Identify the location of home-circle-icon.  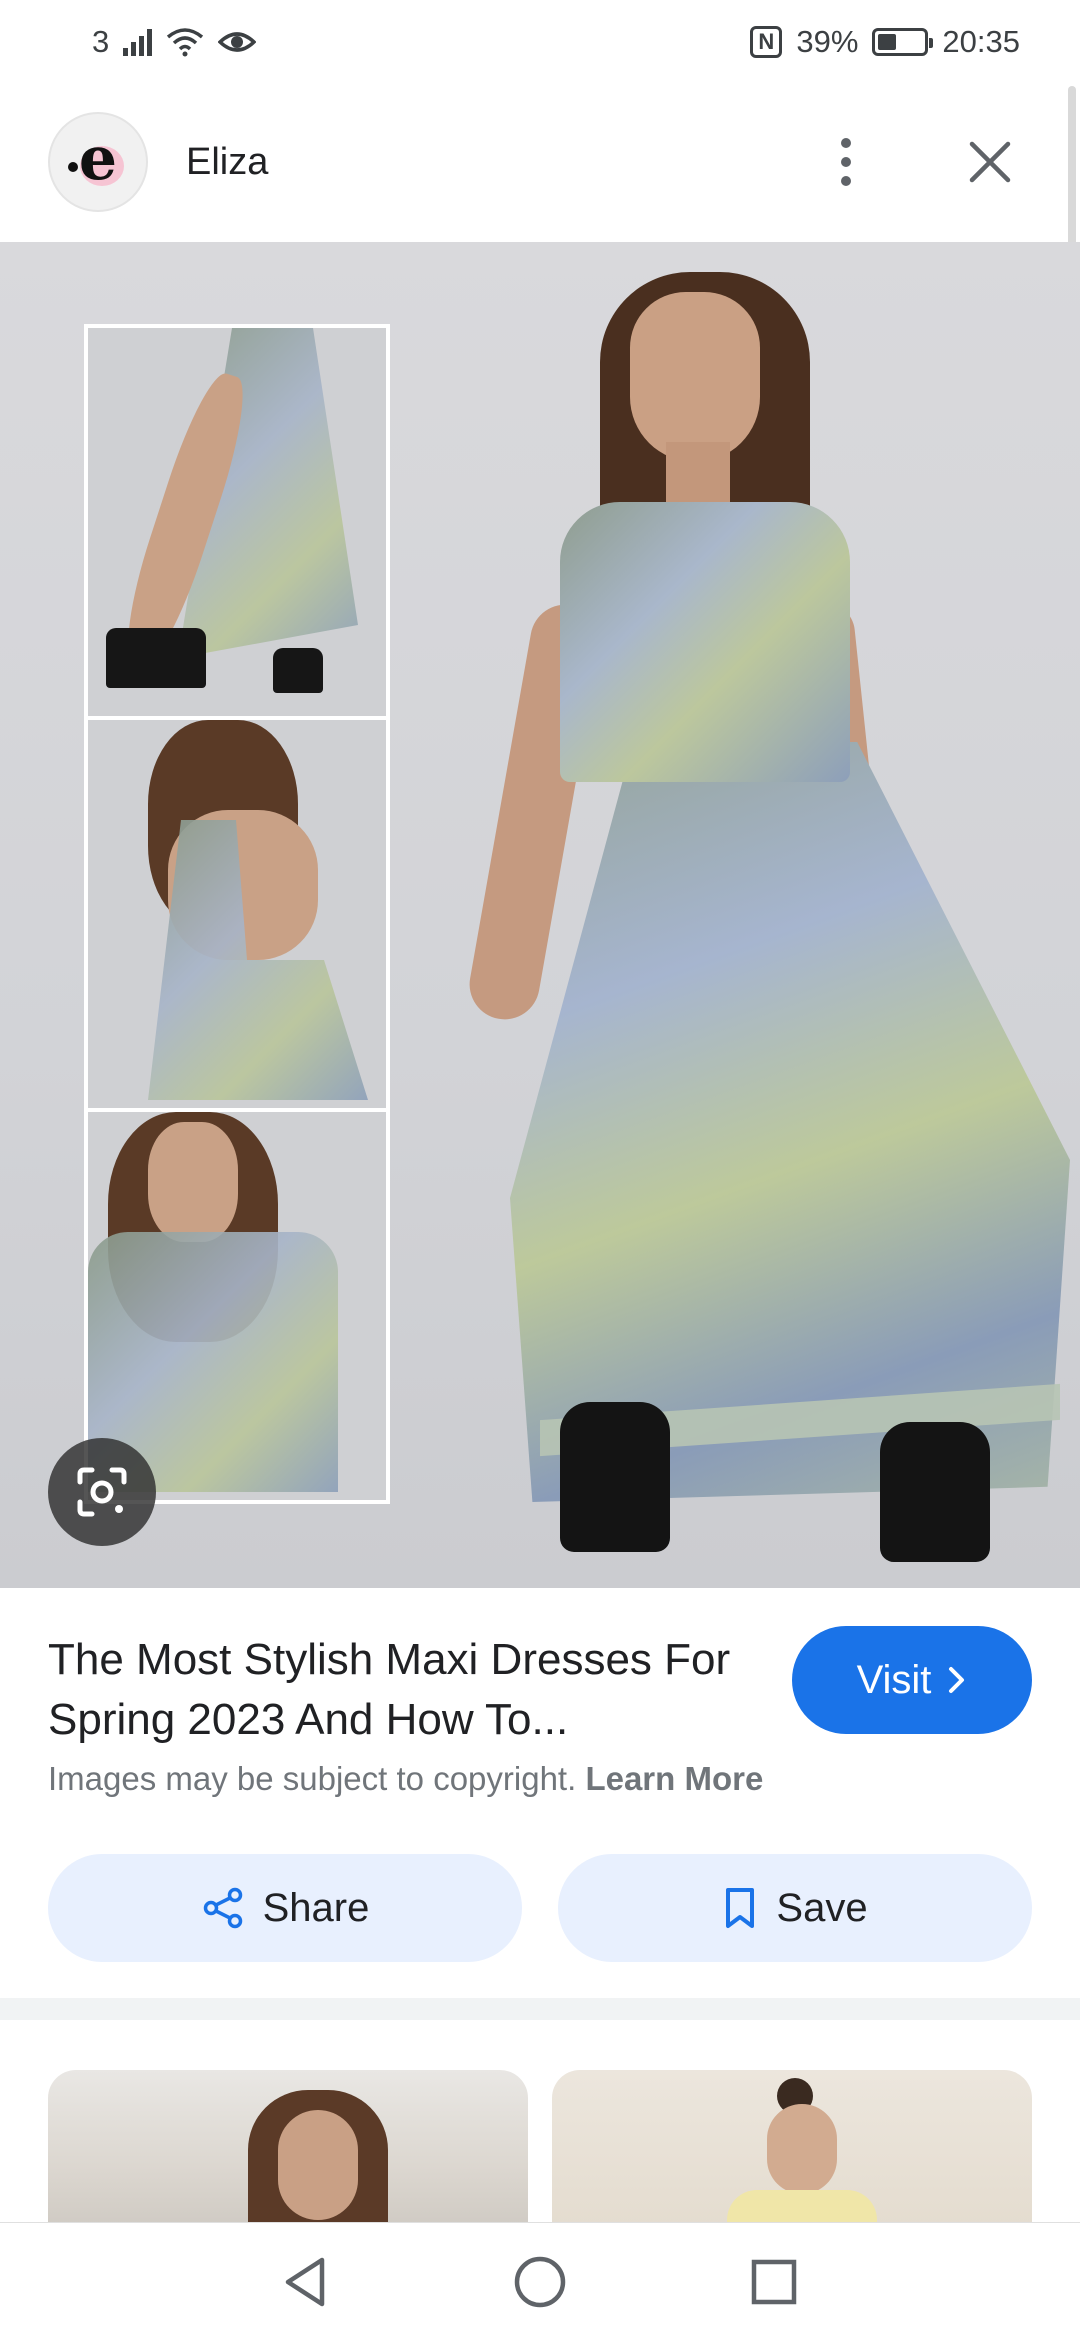
(540, 2281).